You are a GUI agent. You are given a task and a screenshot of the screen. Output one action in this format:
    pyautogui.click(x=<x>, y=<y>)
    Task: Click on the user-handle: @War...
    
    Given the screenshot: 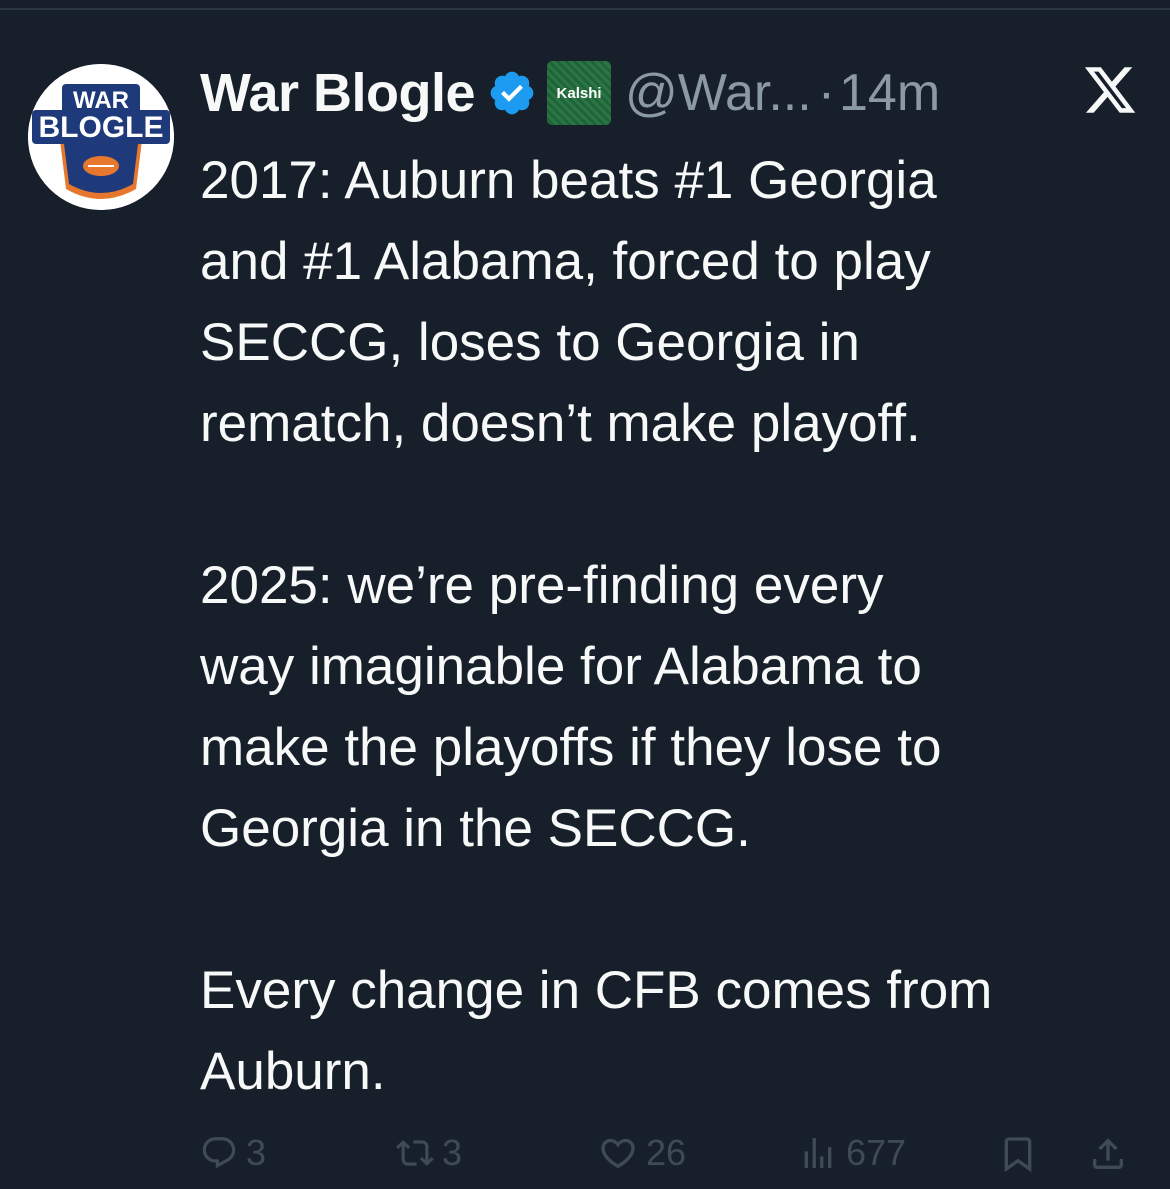 What is the action you would take?
    pyautogui.click(x=718, y=93)
    